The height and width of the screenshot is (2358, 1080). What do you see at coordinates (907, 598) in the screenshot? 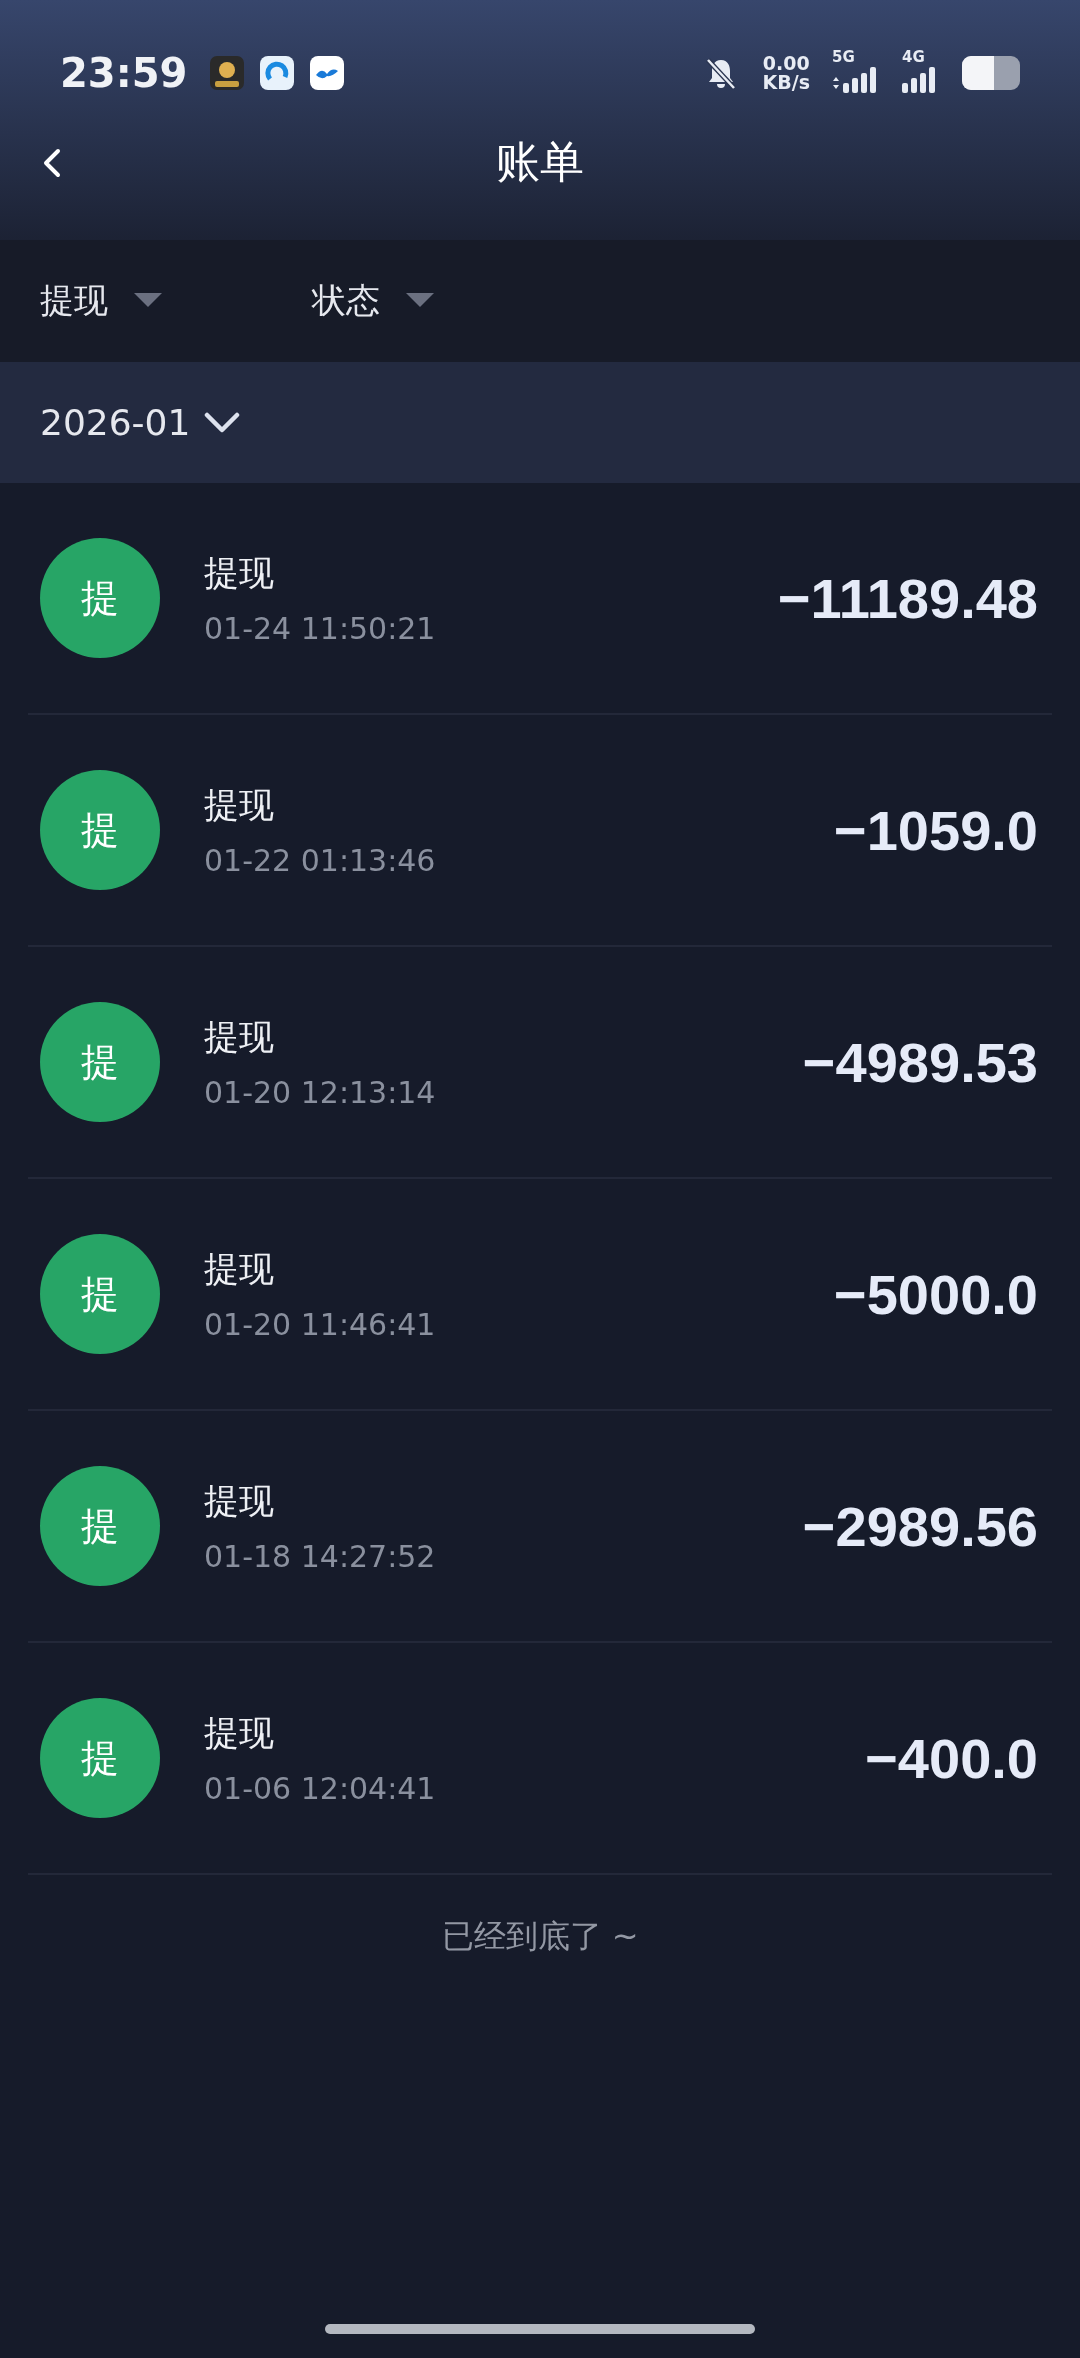
I see `transaction-amount: −11189.48` at bounding box center [907, 598].